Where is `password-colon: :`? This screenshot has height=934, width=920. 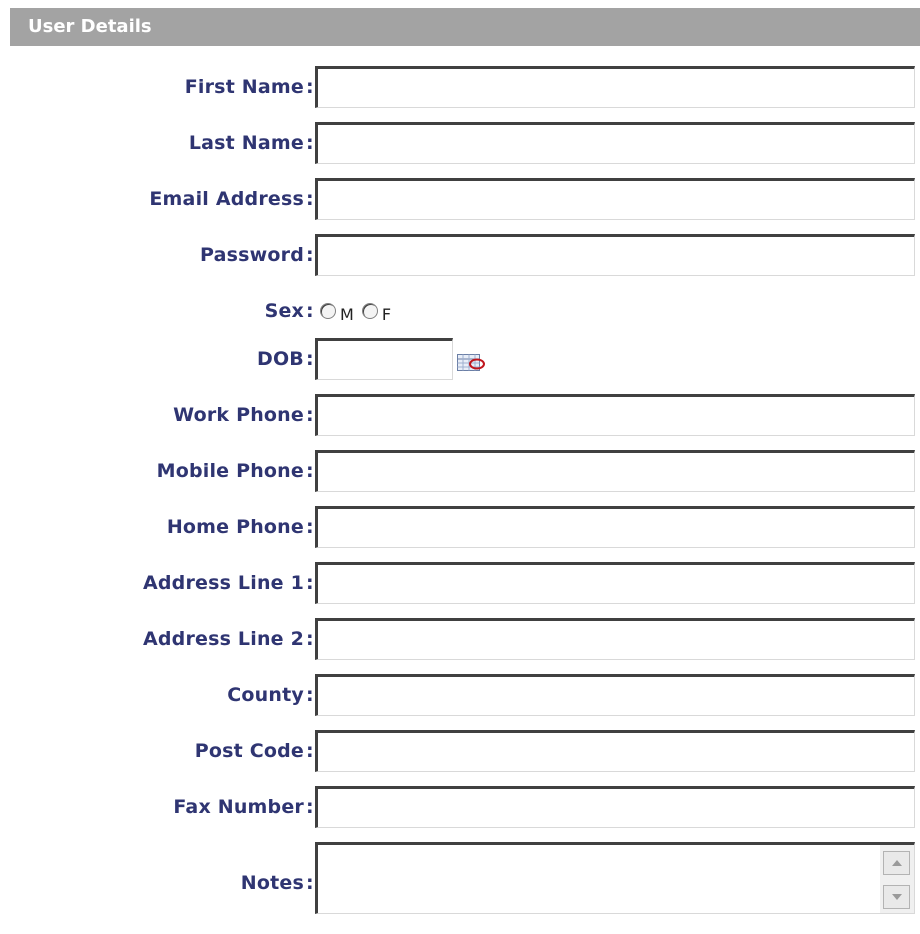
password-colon: : is located at coordinates (310, 255).